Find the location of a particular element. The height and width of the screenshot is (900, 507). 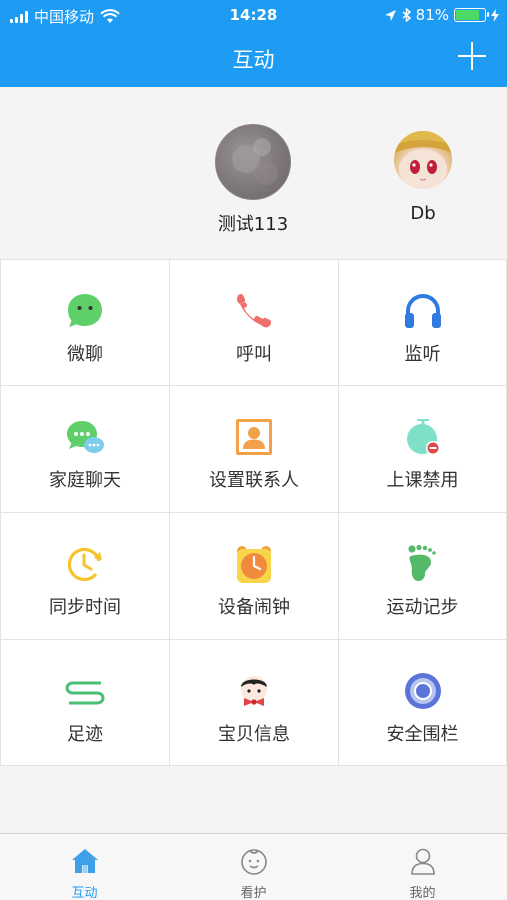

feature-label: 运动记步 is located at coordinates (422, 607).